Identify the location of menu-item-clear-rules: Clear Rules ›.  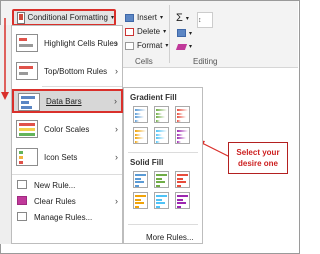
(67, 201).